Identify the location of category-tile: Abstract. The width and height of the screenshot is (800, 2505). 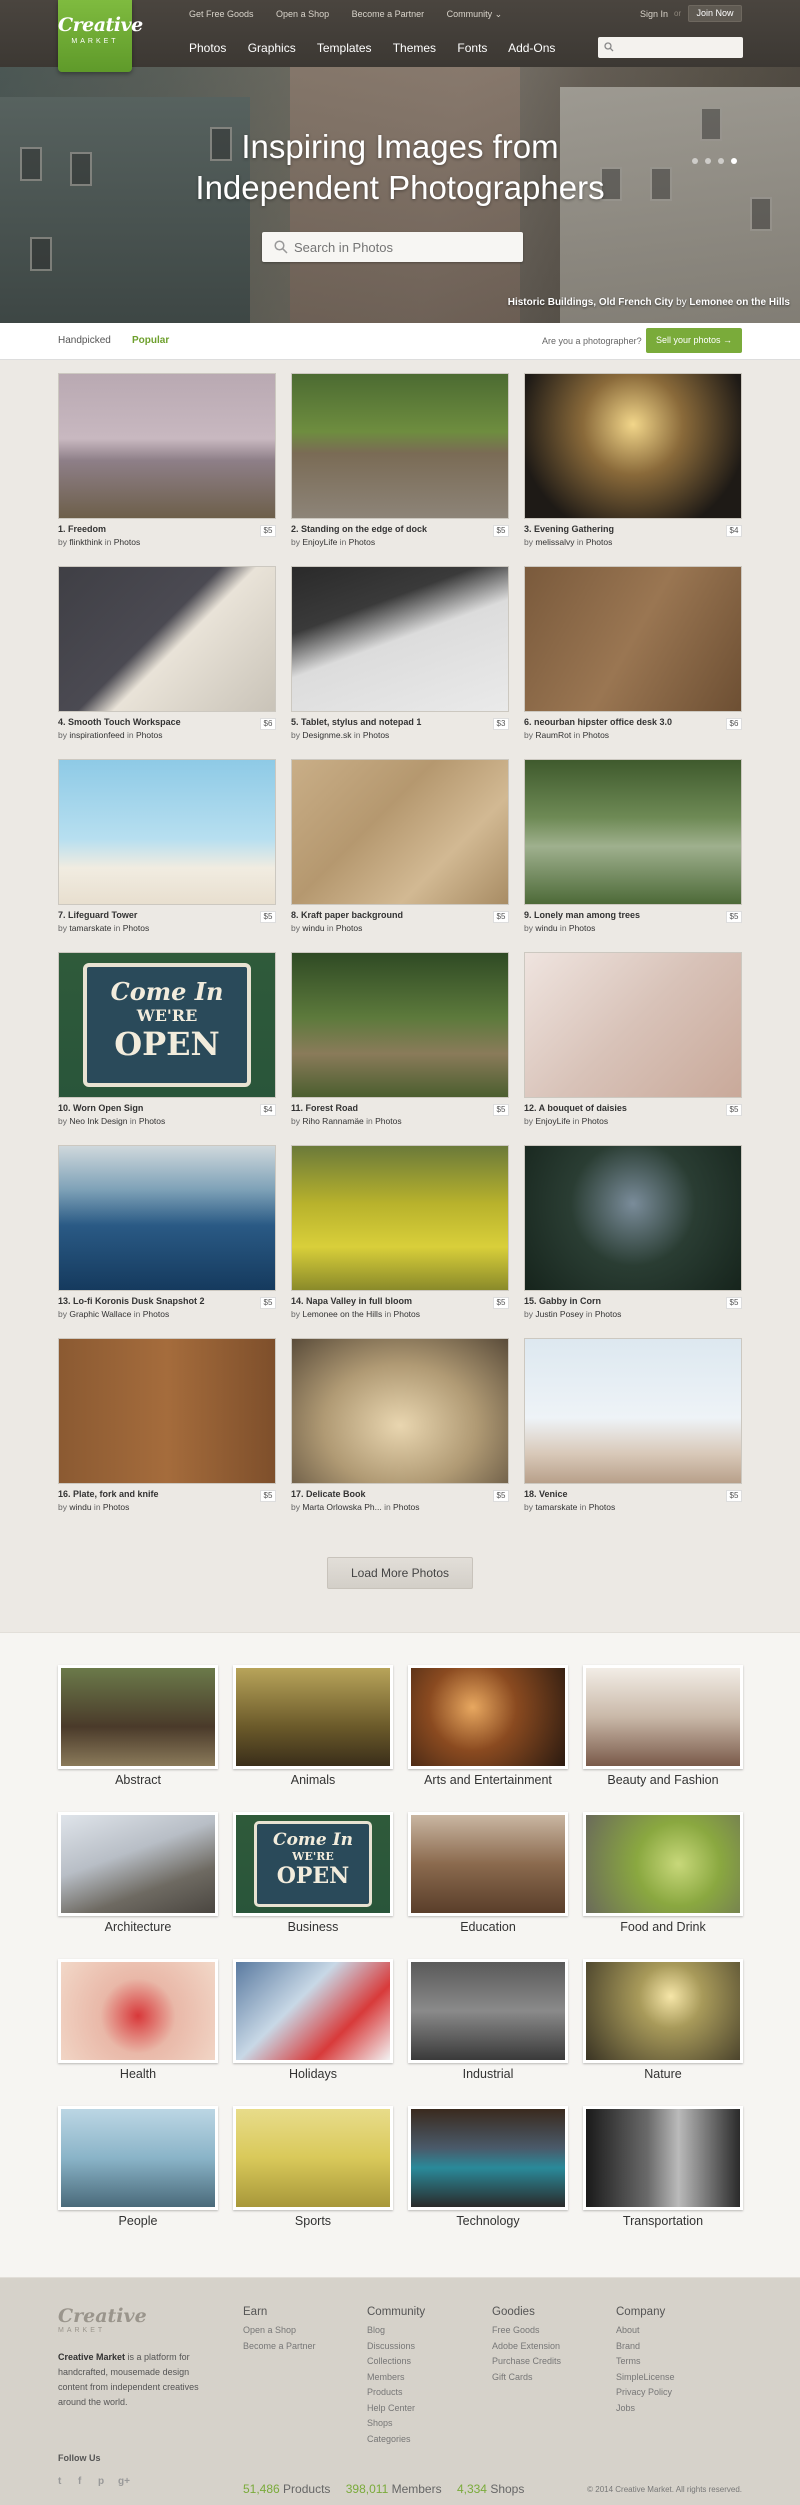
(138, 1726).